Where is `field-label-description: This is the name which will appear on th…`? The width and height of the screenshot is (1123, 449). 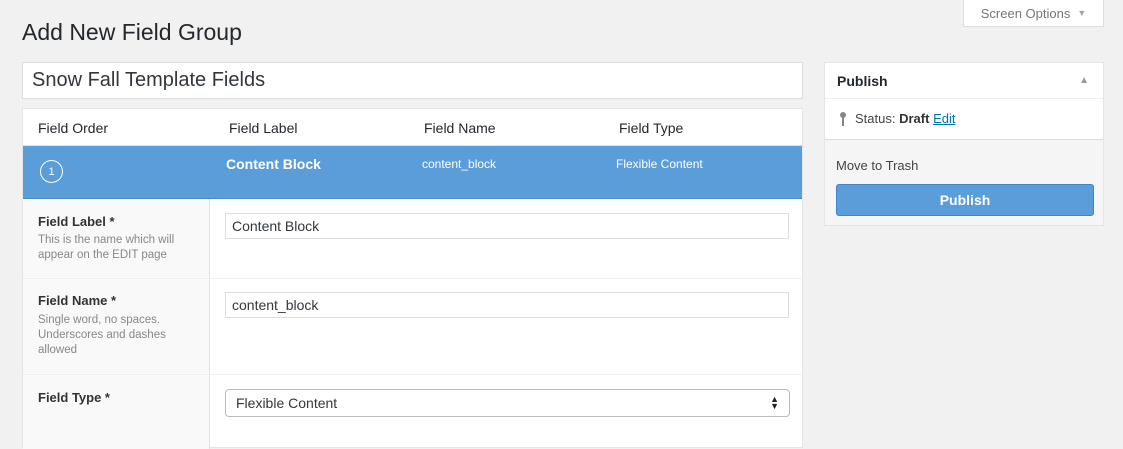 field-label-description: This is the name which will appear on th… is located at coordinates (106, 247).